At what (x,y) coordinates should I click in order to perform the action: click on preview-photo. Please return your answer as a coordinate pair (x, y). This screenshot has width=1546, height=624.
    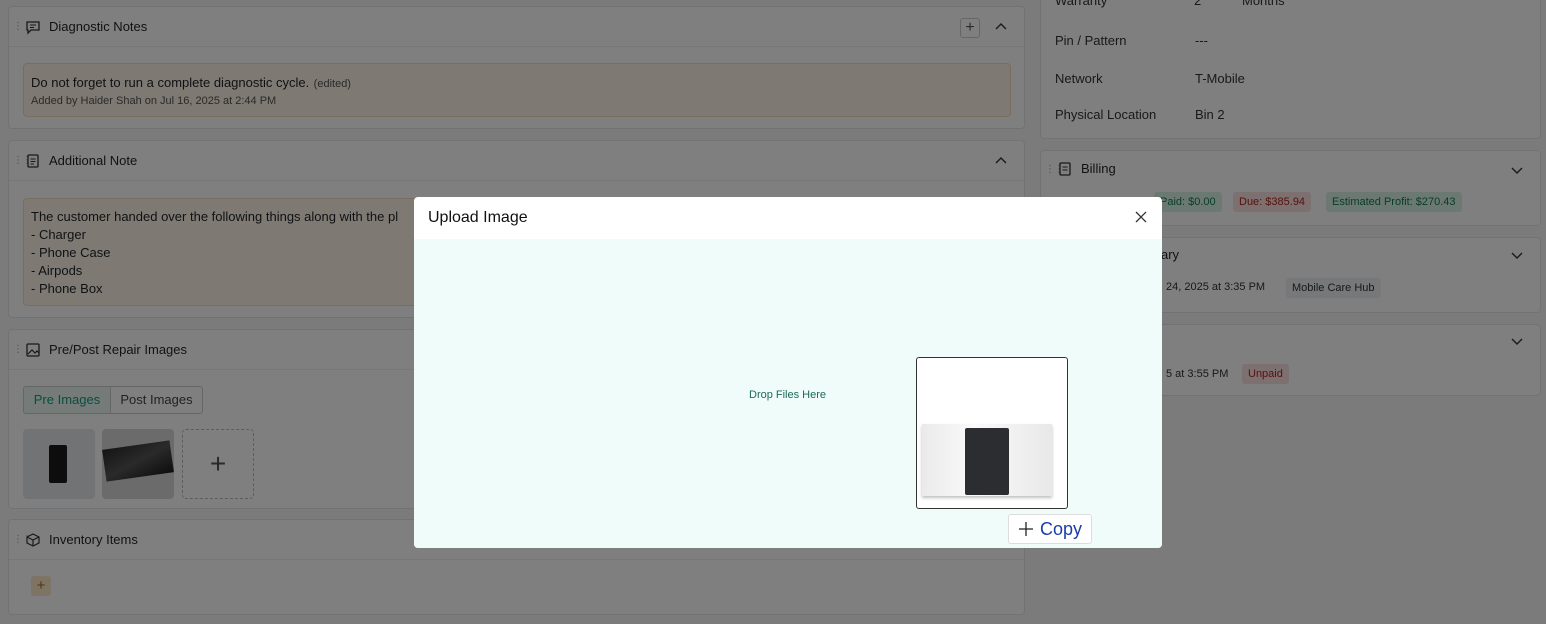
    Looking at the image, I should click on (987, 460).